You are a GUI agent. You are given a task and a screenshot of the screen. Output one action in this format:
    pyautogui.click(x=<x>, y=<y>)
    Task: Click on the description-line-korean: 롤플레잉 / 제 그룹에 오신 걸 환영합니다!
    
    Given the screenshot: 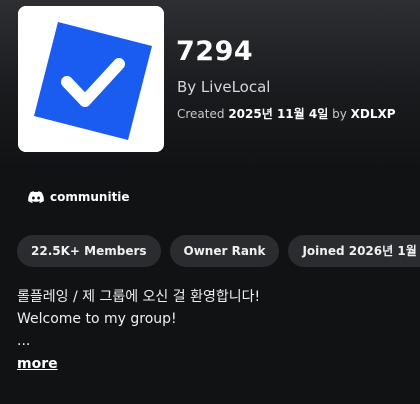 What is the action you would take?
    pyautogui.click(x=139, y=297)
    